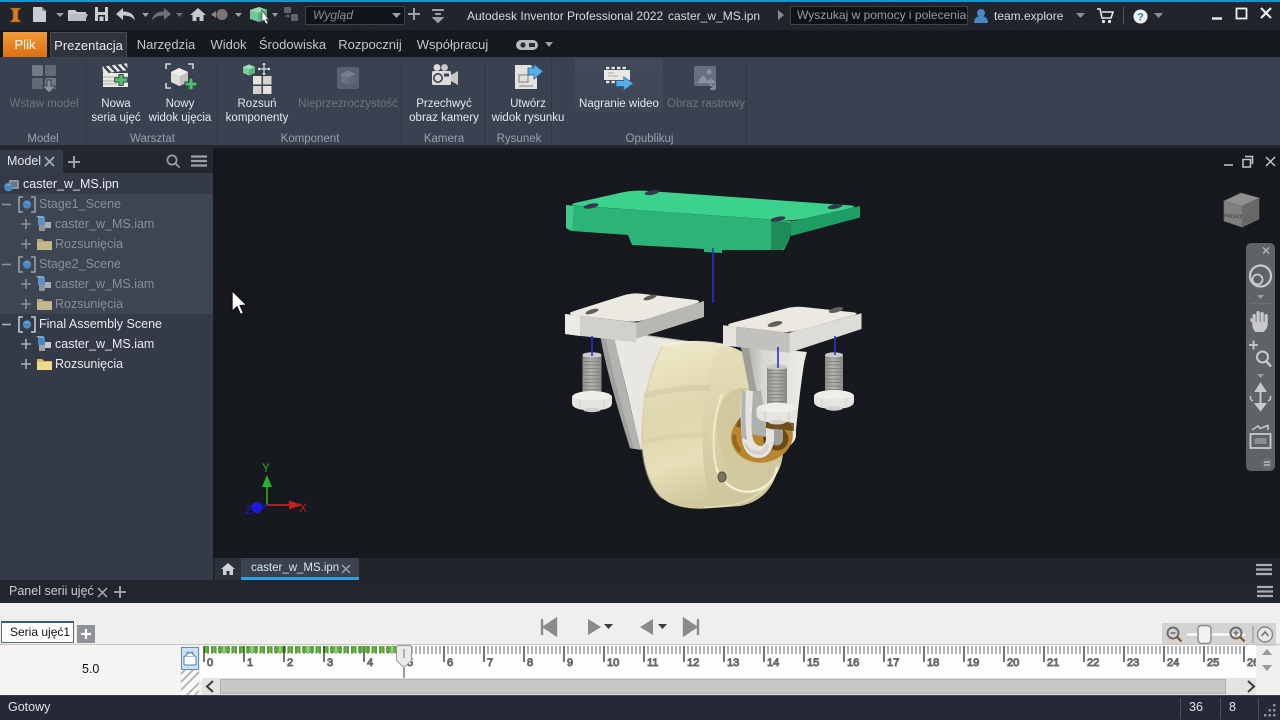 The height and width of the screenshot is (720, 1280). Describe the element at coordinates (1093, 663) in the screenshot. I see `svg-text: 22` at that location.